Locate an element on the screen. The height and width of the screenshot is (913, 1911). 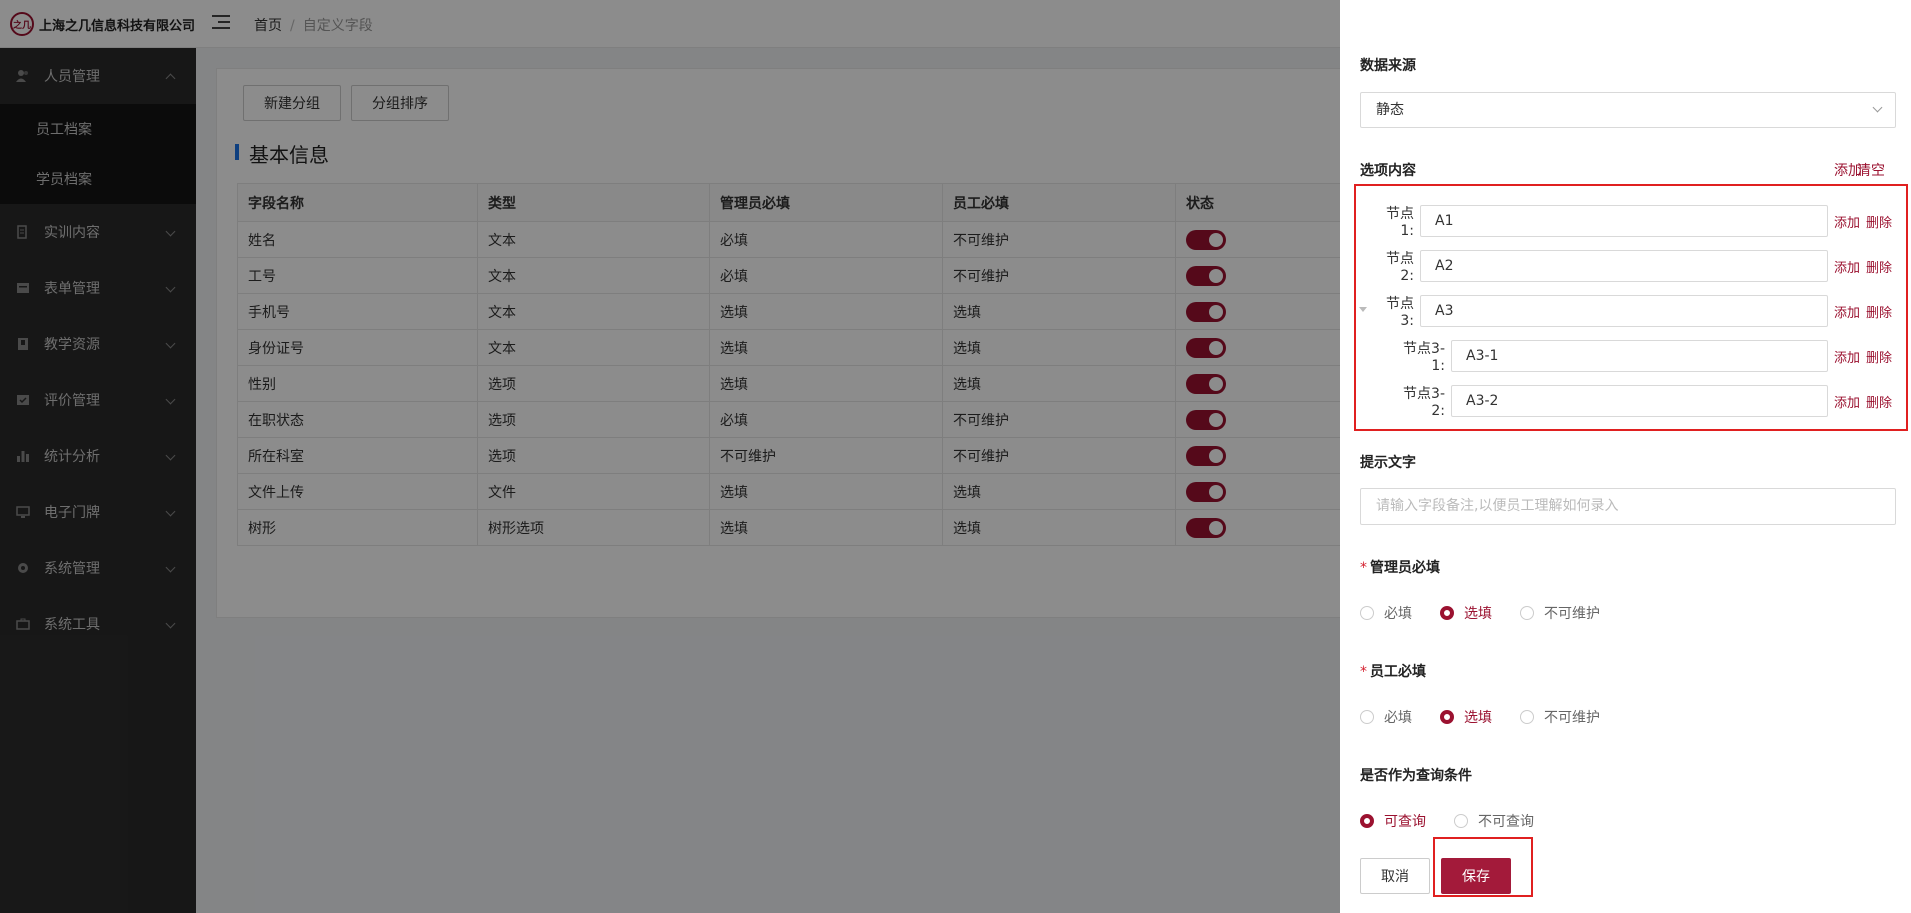
node-row-3-2: 节点3-2: A3-2 添加 删除 is located at coordinates (1642, 401).